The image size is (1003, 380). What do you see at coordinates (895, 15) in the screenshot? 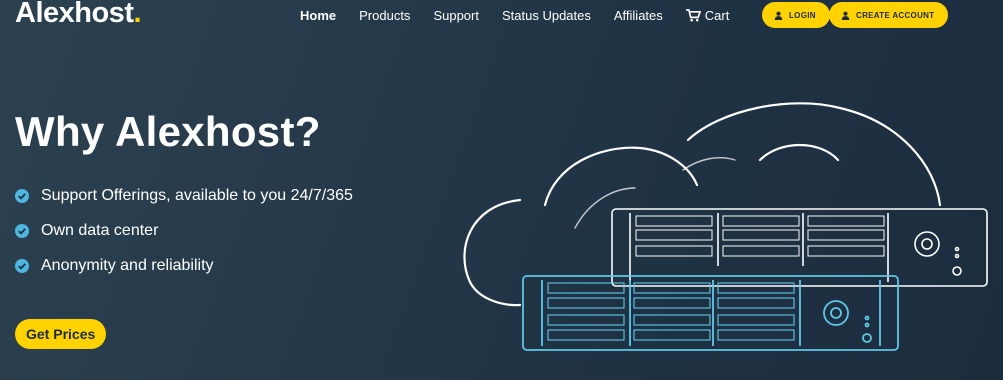
I see `create-account-label: CREATE ACCOUNT` at bounding box center [895, 15].